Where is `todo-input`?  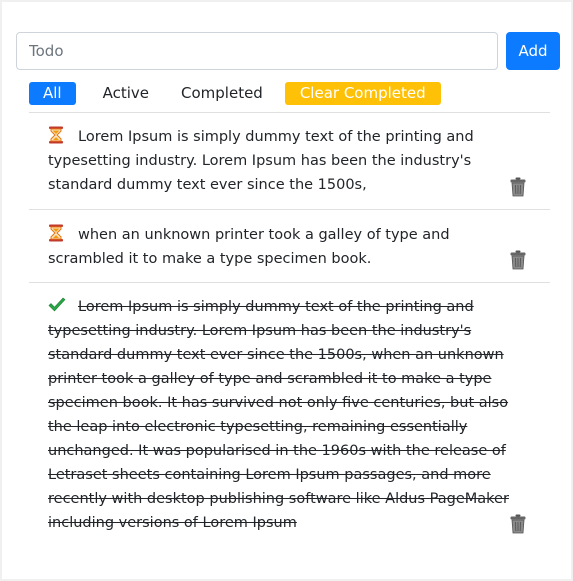 todo-input is located at coordinates (257, 51).